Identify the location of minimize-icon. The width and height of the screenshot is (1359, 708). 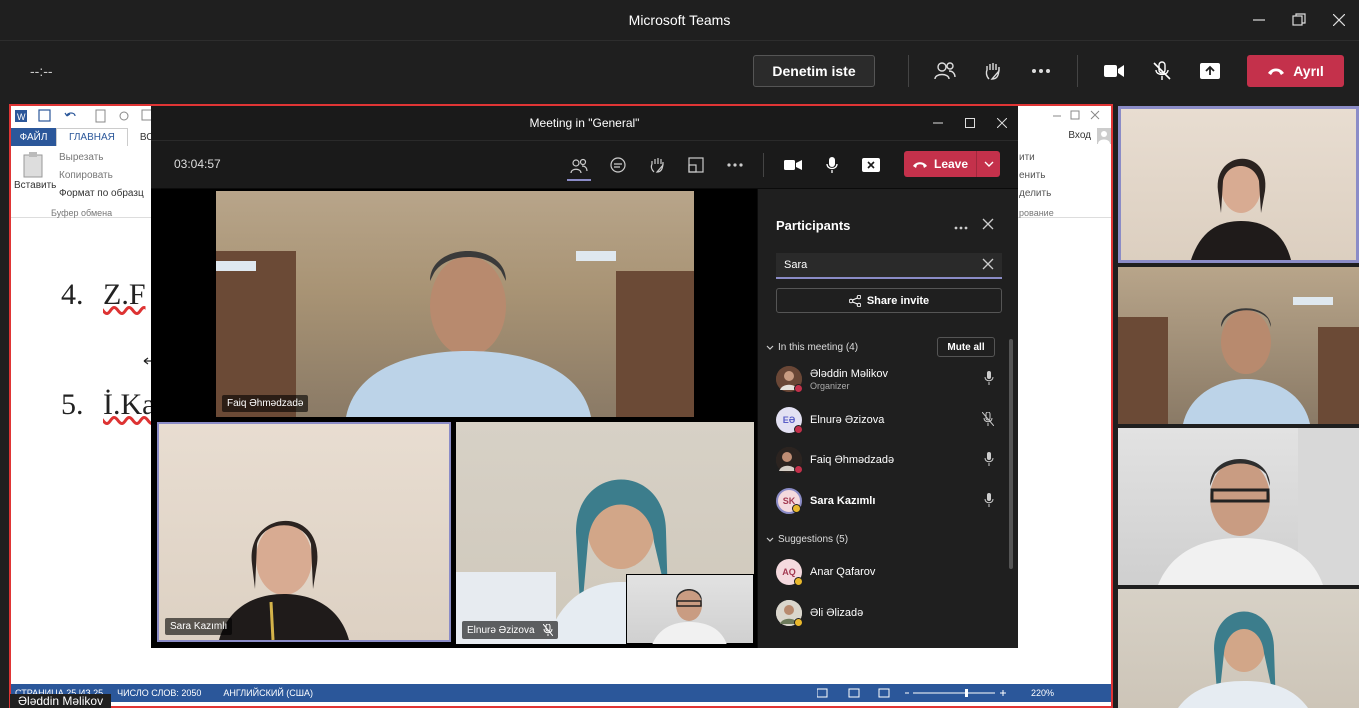
(938, 123).